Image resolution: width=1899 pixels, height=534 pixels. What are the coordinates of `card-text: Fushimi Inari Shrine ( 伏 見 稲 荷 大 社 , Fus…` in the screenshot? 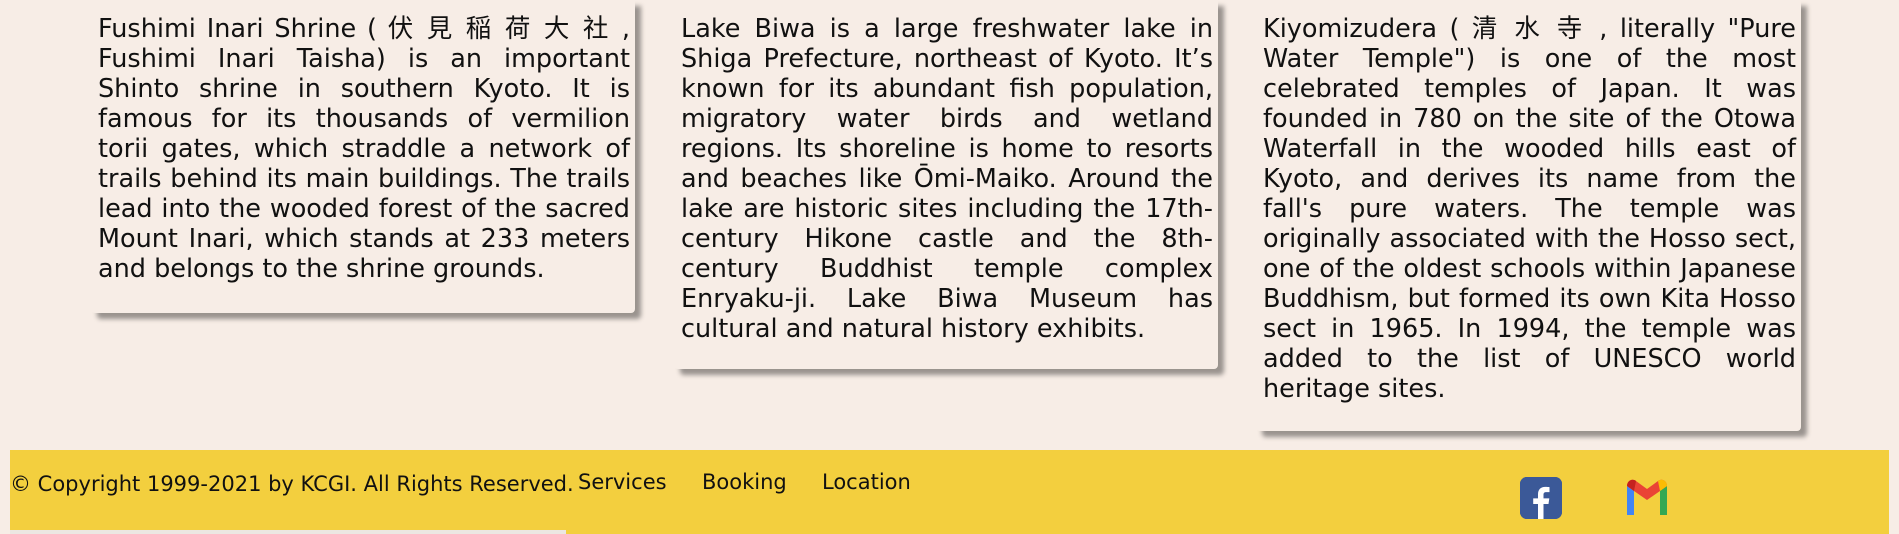 It's located at (364, 149).